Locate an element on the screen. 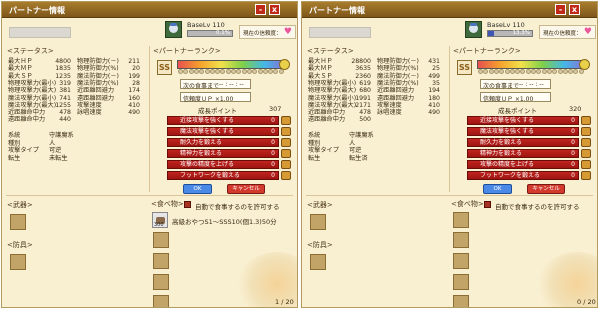 The width and height of the screenshot is (600, 309). stat-value: 319 is located at coordinates (65, 83).